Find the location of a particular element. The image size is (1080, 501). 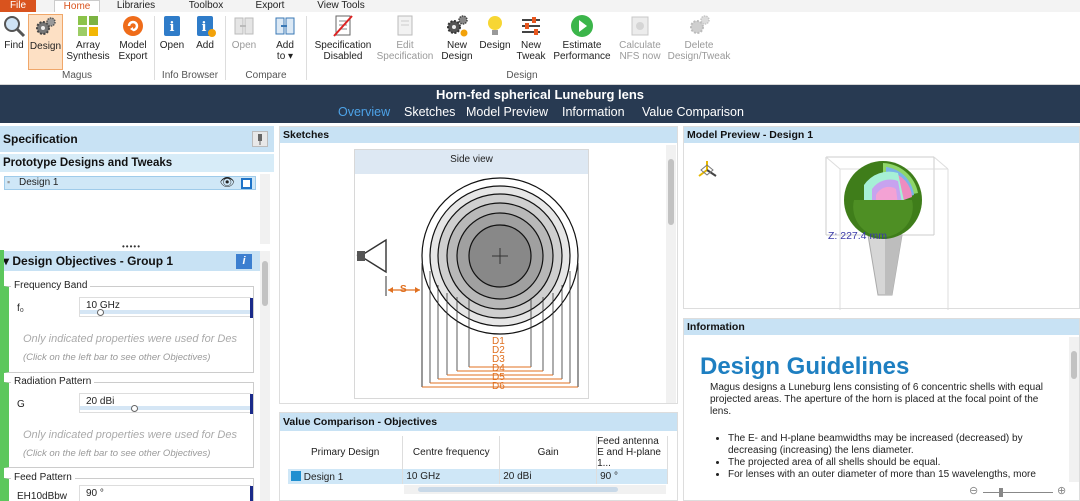

sketches-scroll-thumb is located at coordinates (671, 192).